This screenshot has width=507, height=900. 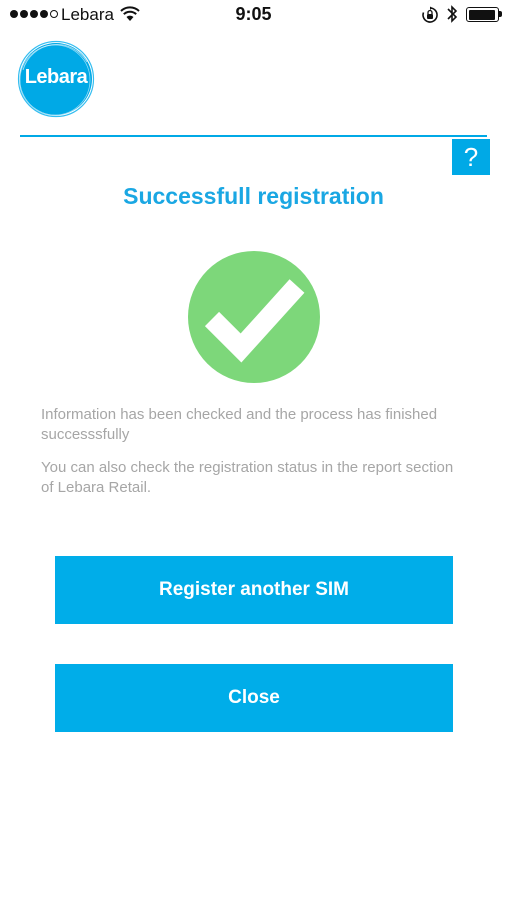 I want to click on page-title: Successfull registration, so click(x=253, y=196).